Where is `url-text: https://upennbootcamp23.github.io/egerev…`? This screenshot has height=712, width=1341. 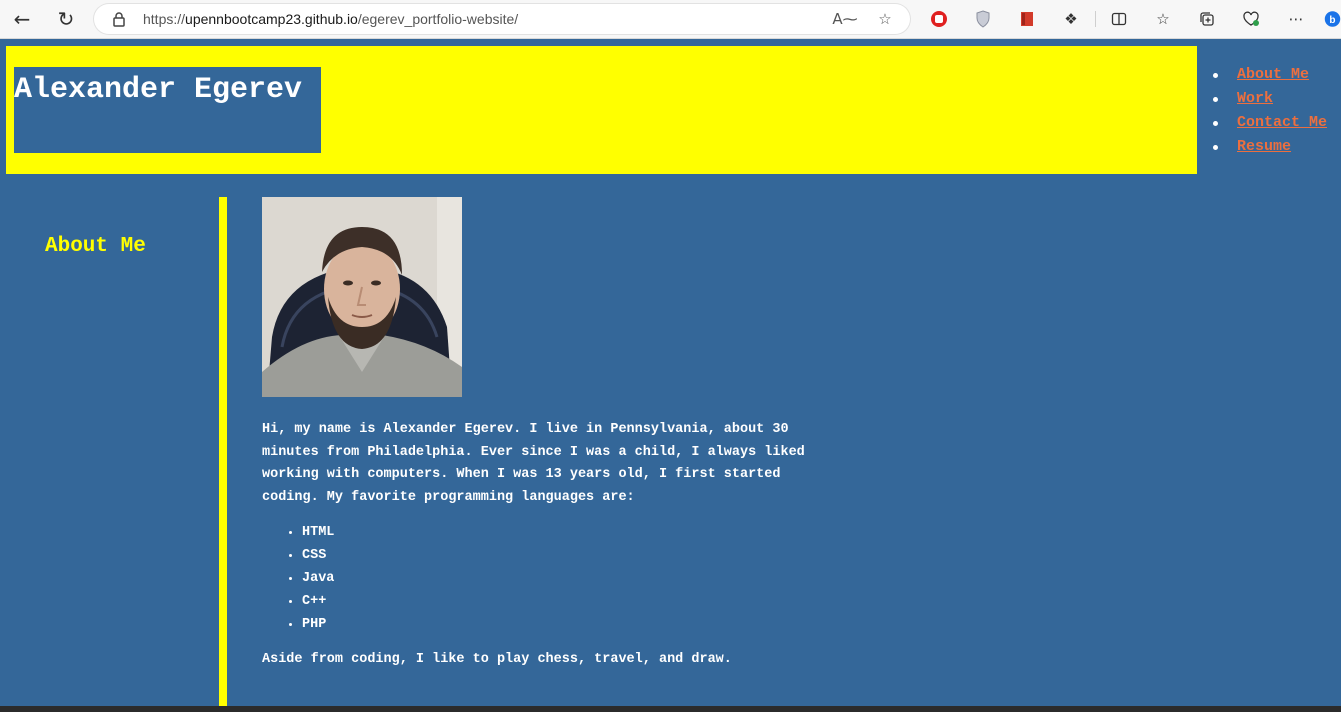 url-text: https://upennbootcamp23.github.io/egerev… is located at coordinates (330, 19).